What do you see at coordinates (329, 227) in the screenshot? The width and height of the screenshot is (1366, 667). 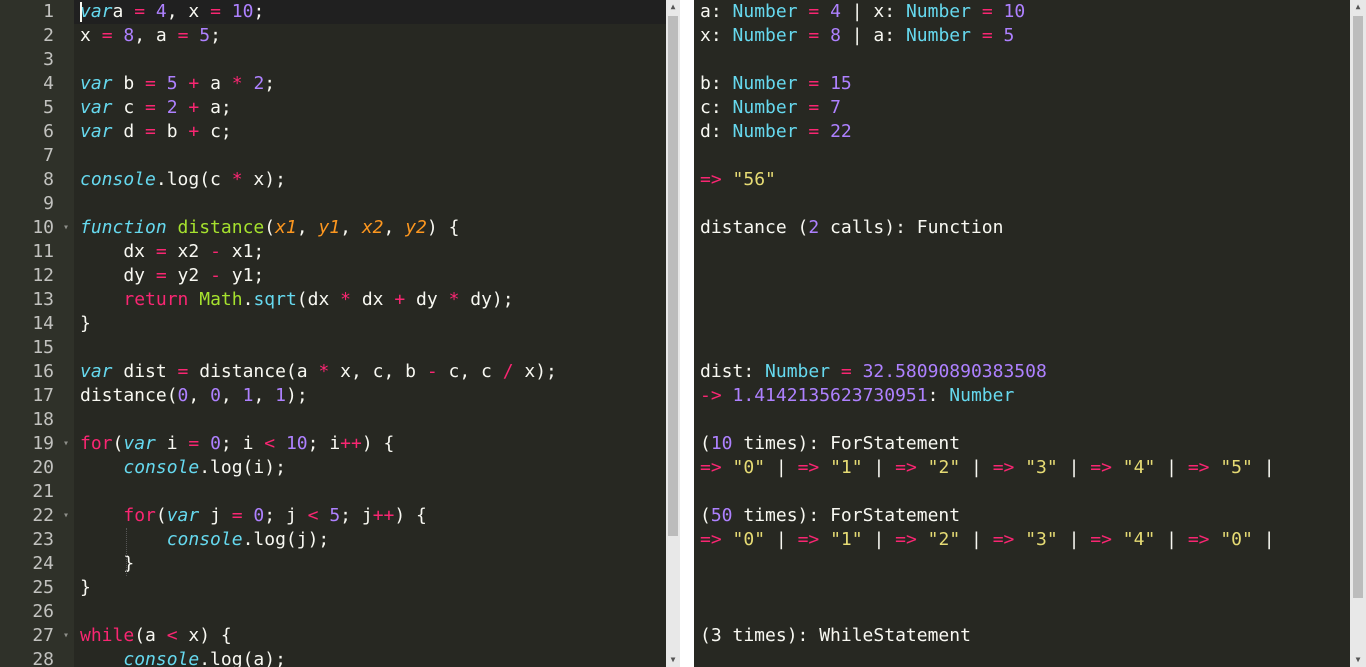 I see `code-token: y1` at bounding box center [329, 227].